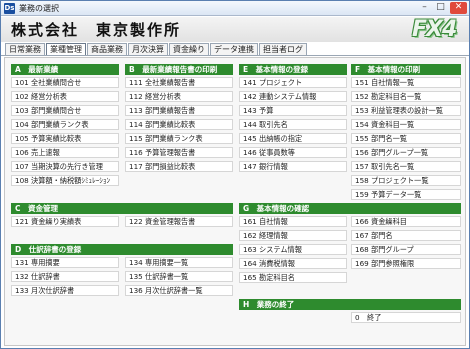 This screenshot has height=349, width=470. Describe the element at coordinates (440, 8) in the screenshot. I see `maximize-button: □` at that location.